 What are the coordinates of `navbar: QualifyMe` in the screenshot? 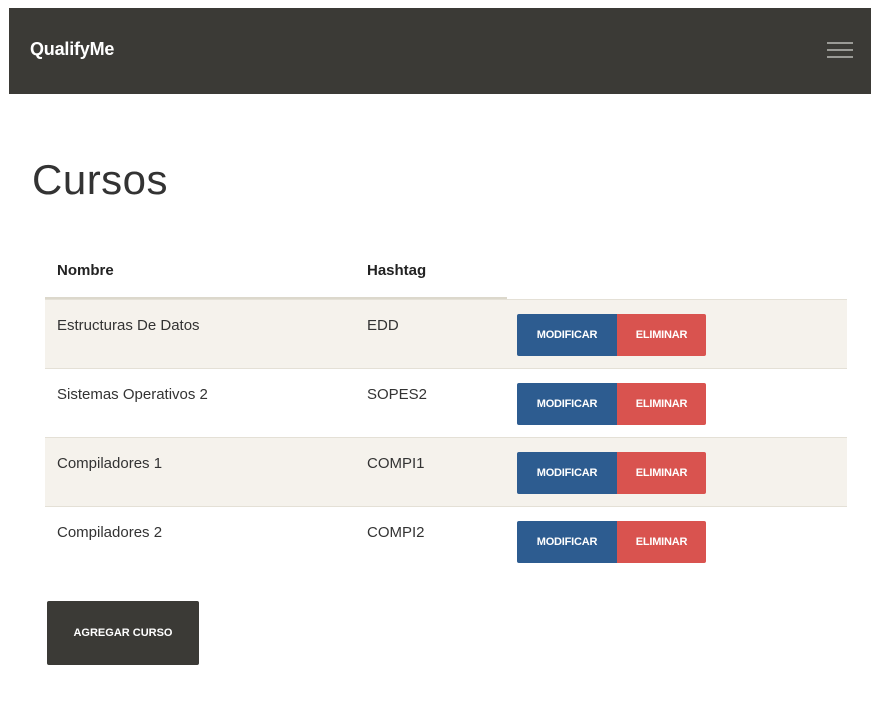 It's located at (440, 51).